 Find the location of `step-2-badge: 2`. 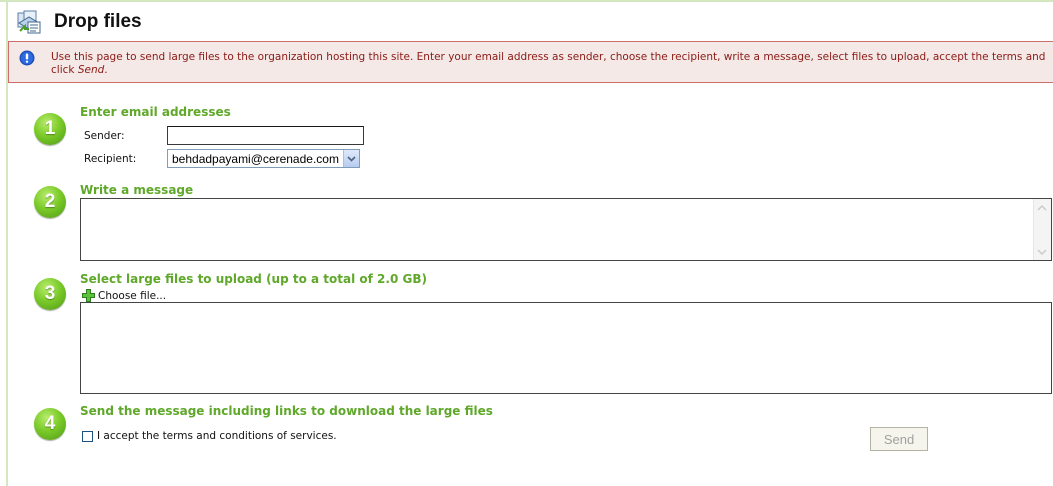

step-2-badge: 2 is located at coordinates (50, 202).